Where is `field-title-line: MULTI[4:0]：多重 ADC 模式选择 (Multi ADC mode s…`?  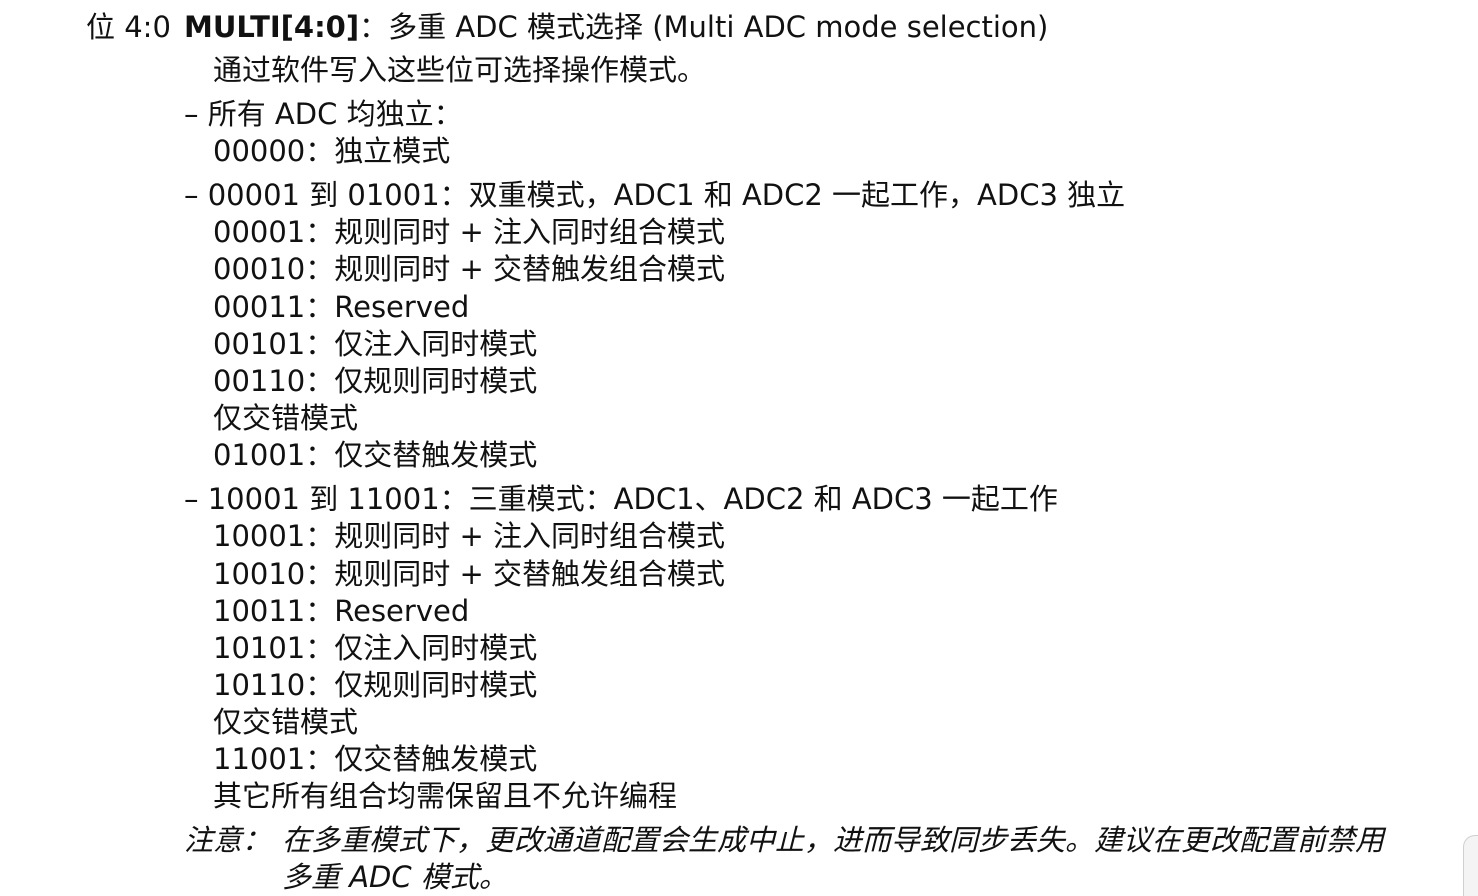 field-title-line: MULTI[4:0]：多重 ADC 模式选择 (Multi ADC mode s… is located at coordinates (616, 27).